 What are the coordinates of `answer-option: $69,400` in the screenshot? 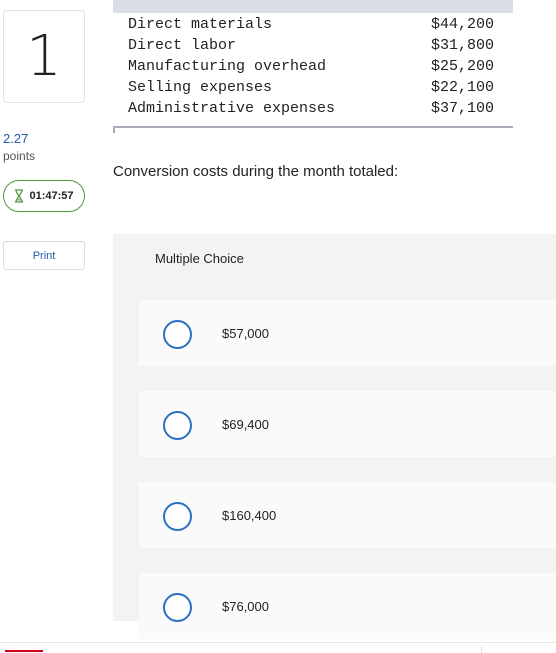 It's located at (347, 424).